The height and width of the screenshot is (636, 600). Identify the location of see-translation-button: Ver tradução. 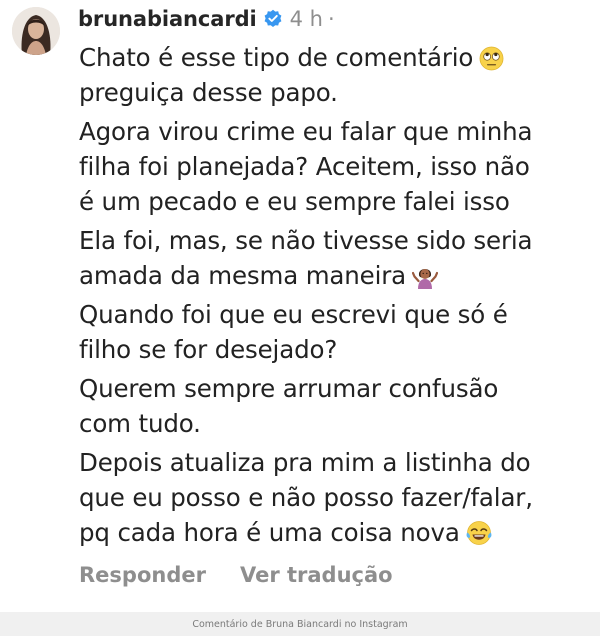
(316, 575).